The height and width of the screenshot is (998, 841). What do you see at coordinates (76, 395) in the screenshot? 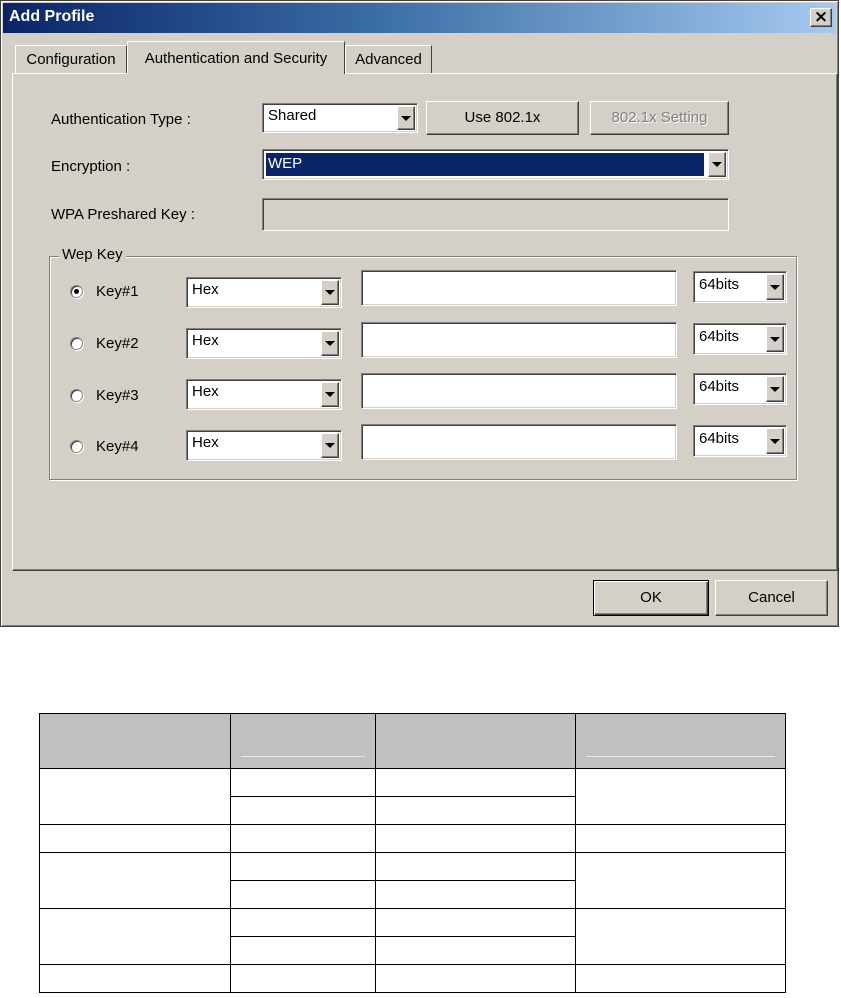
I see `key3-radio` at bounding box center [76, 395].